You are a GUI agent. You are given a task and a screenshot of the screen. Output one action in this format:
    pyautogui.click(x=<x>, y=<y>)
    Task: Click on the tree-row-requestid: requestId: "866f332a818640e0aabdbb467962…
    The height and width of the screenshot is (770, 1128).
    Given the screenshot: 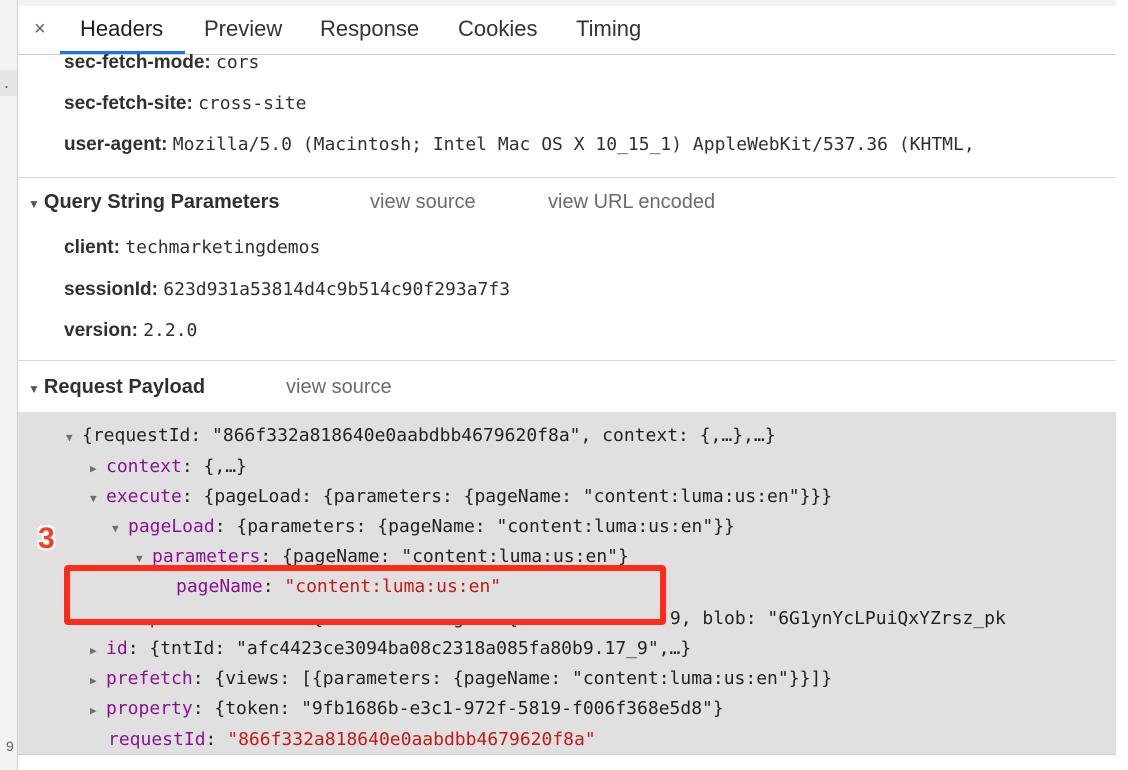 What is the action you would take?
    pyautogui.click(x=352, y=739)
    